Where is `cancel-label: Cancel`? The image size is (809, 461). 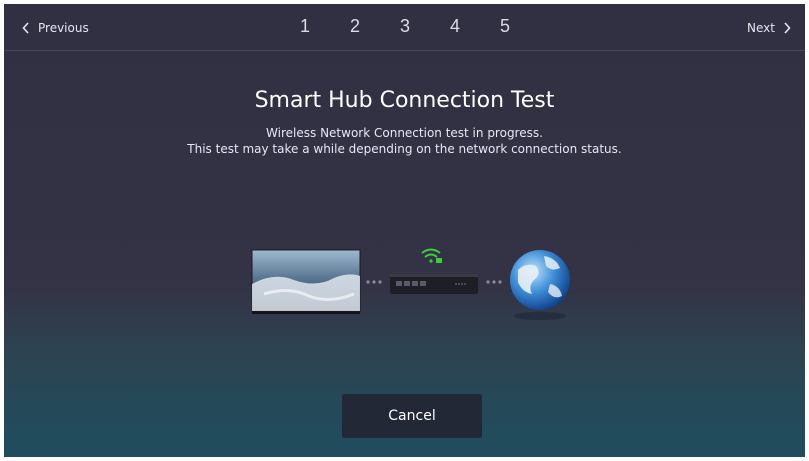 cancel-label: Cancel is located at coordinates (412, 416).